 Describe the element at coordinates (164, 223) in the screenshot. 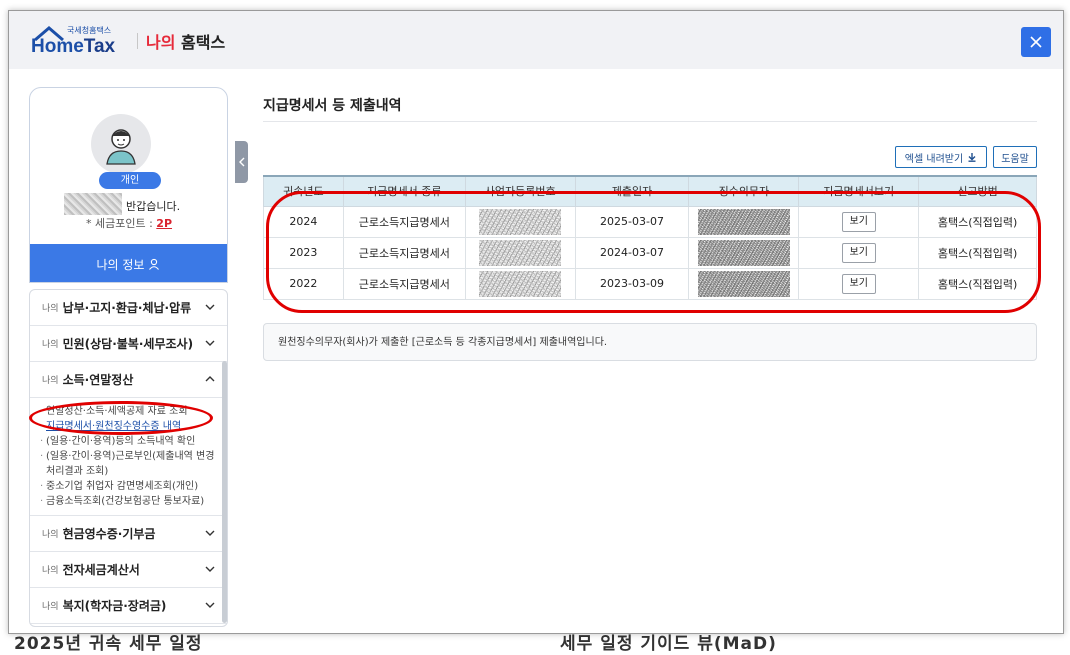

I see `tax-points-value: 2P` at that location.